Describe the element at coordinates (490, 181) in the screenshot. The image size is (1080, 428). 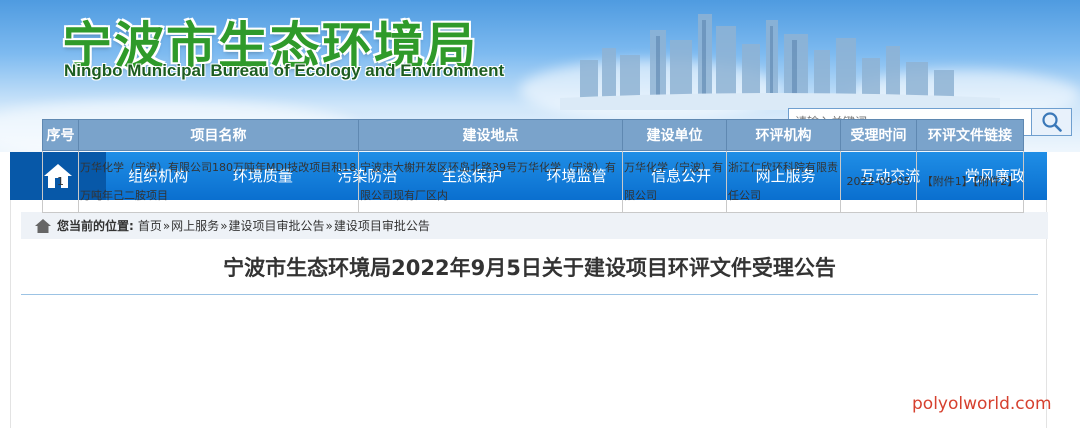
I see `cell-location: 宁波市大榭开发区环岛北路39号万华化学（宁波）有限公司现有厂区内` at that location.